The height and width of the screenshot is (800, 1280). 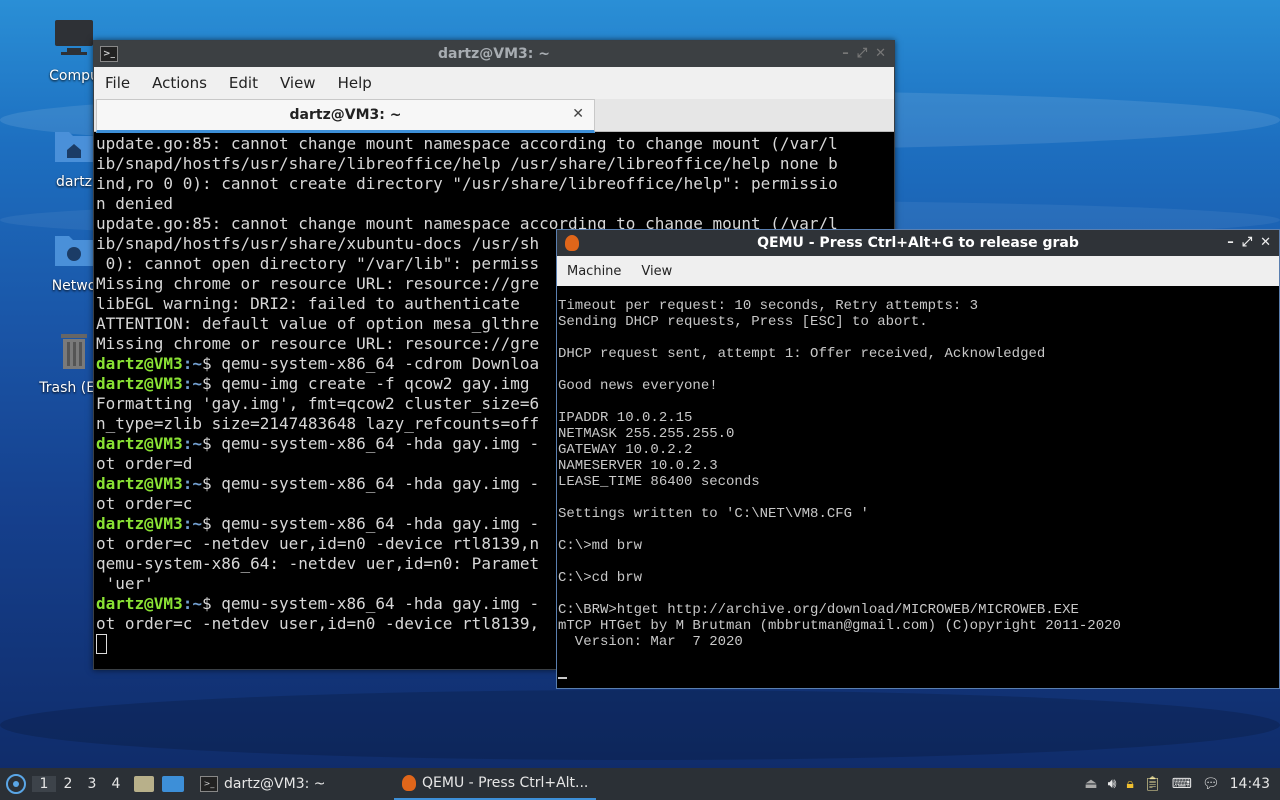 I want to click on qemu-menubar: Machine View, so click(x=918, y=271).